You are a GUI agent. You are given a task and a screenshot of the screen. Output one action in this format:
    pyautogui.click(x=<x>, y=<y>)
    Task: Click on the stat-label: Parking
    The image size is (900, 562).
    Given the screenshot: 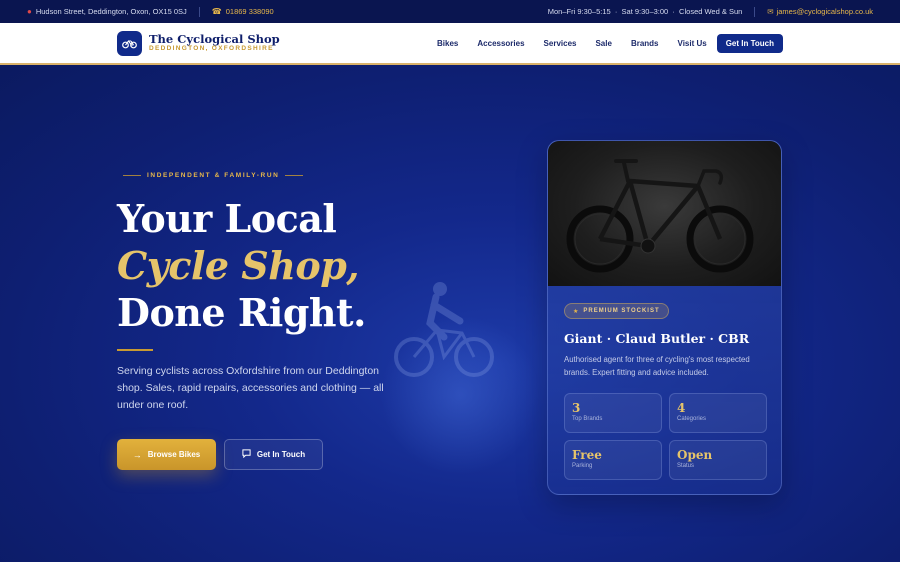 What is the action you would take?
    pyautogui.click(x=582, y=466)
    